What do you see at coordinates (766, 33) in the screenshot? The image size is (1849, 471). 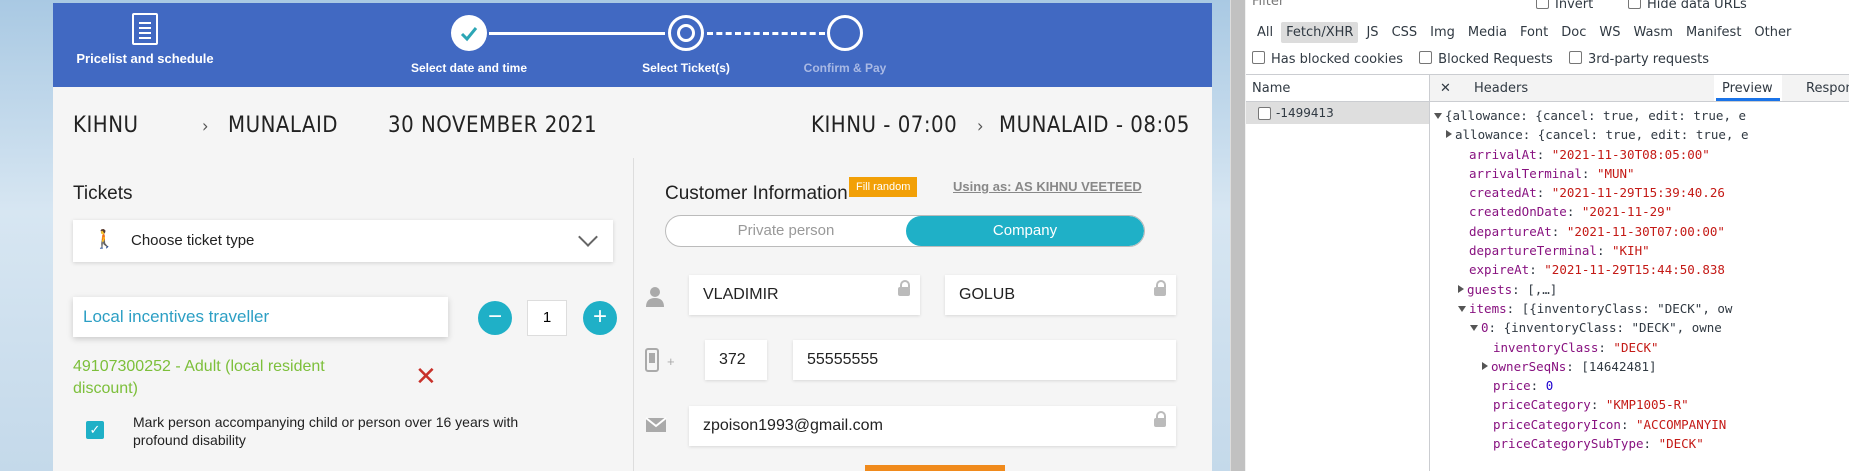 I see `stepper-line-pending` at bounding box center [766, 33].